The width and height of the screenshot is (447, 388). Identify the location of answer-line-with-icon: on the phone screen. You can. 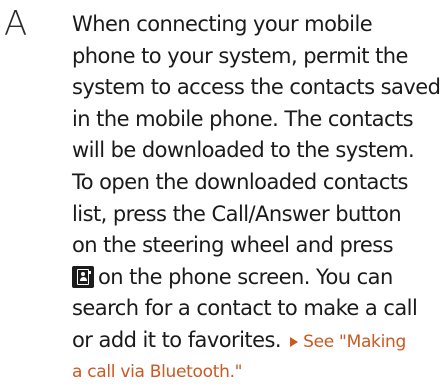
(258, 278).